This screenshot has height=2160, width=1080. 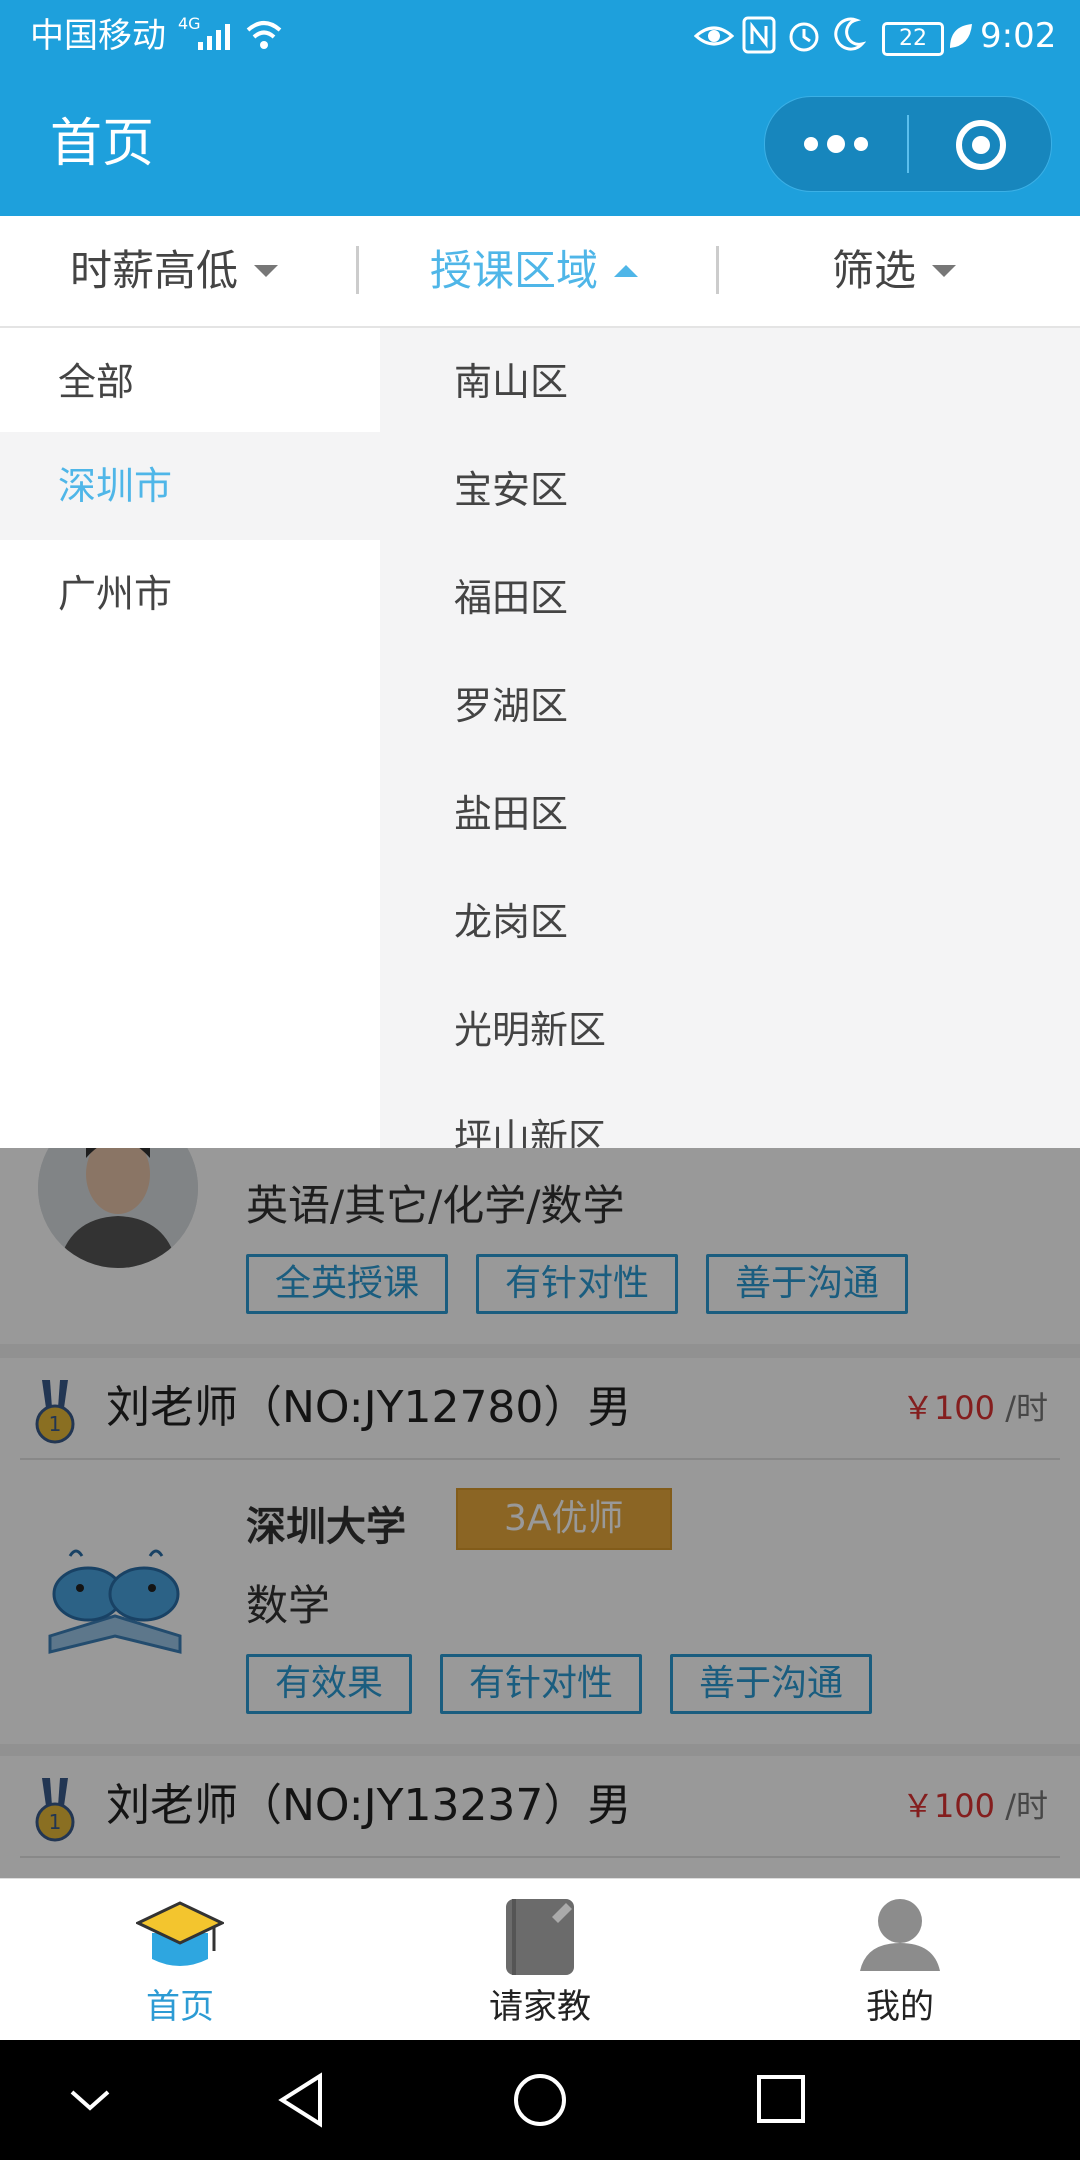 What do you see at coordinates (804, 37) in the screenshot?
I see `alarm-icon` at bounding box center [804, 37].